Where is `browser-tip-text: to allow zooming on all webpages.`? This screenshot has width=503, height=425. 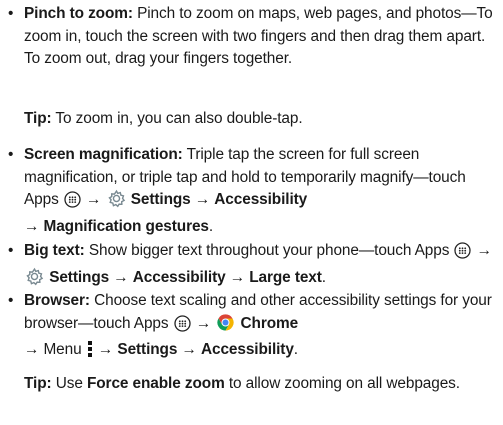
browser-tip-text: to allow zooming on all webpages. is located at coordinates (342, 383).